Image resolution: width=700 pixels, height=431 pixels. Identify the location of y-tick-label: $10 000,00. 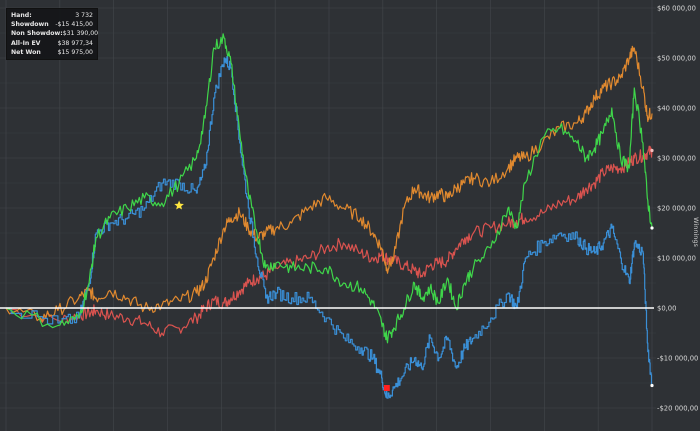
(676, 258).